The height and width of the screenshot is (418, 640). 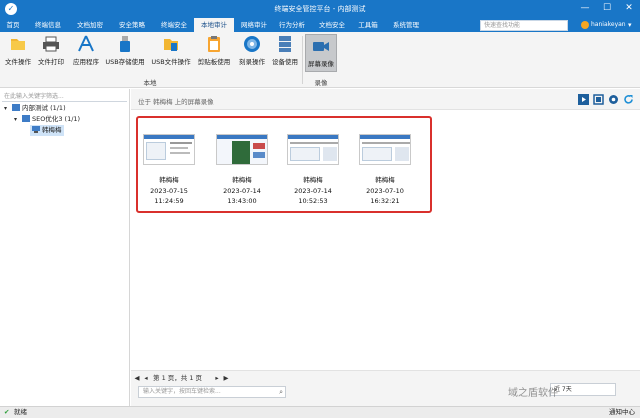 I want to click on export-icon, so click(x=598, y=99).